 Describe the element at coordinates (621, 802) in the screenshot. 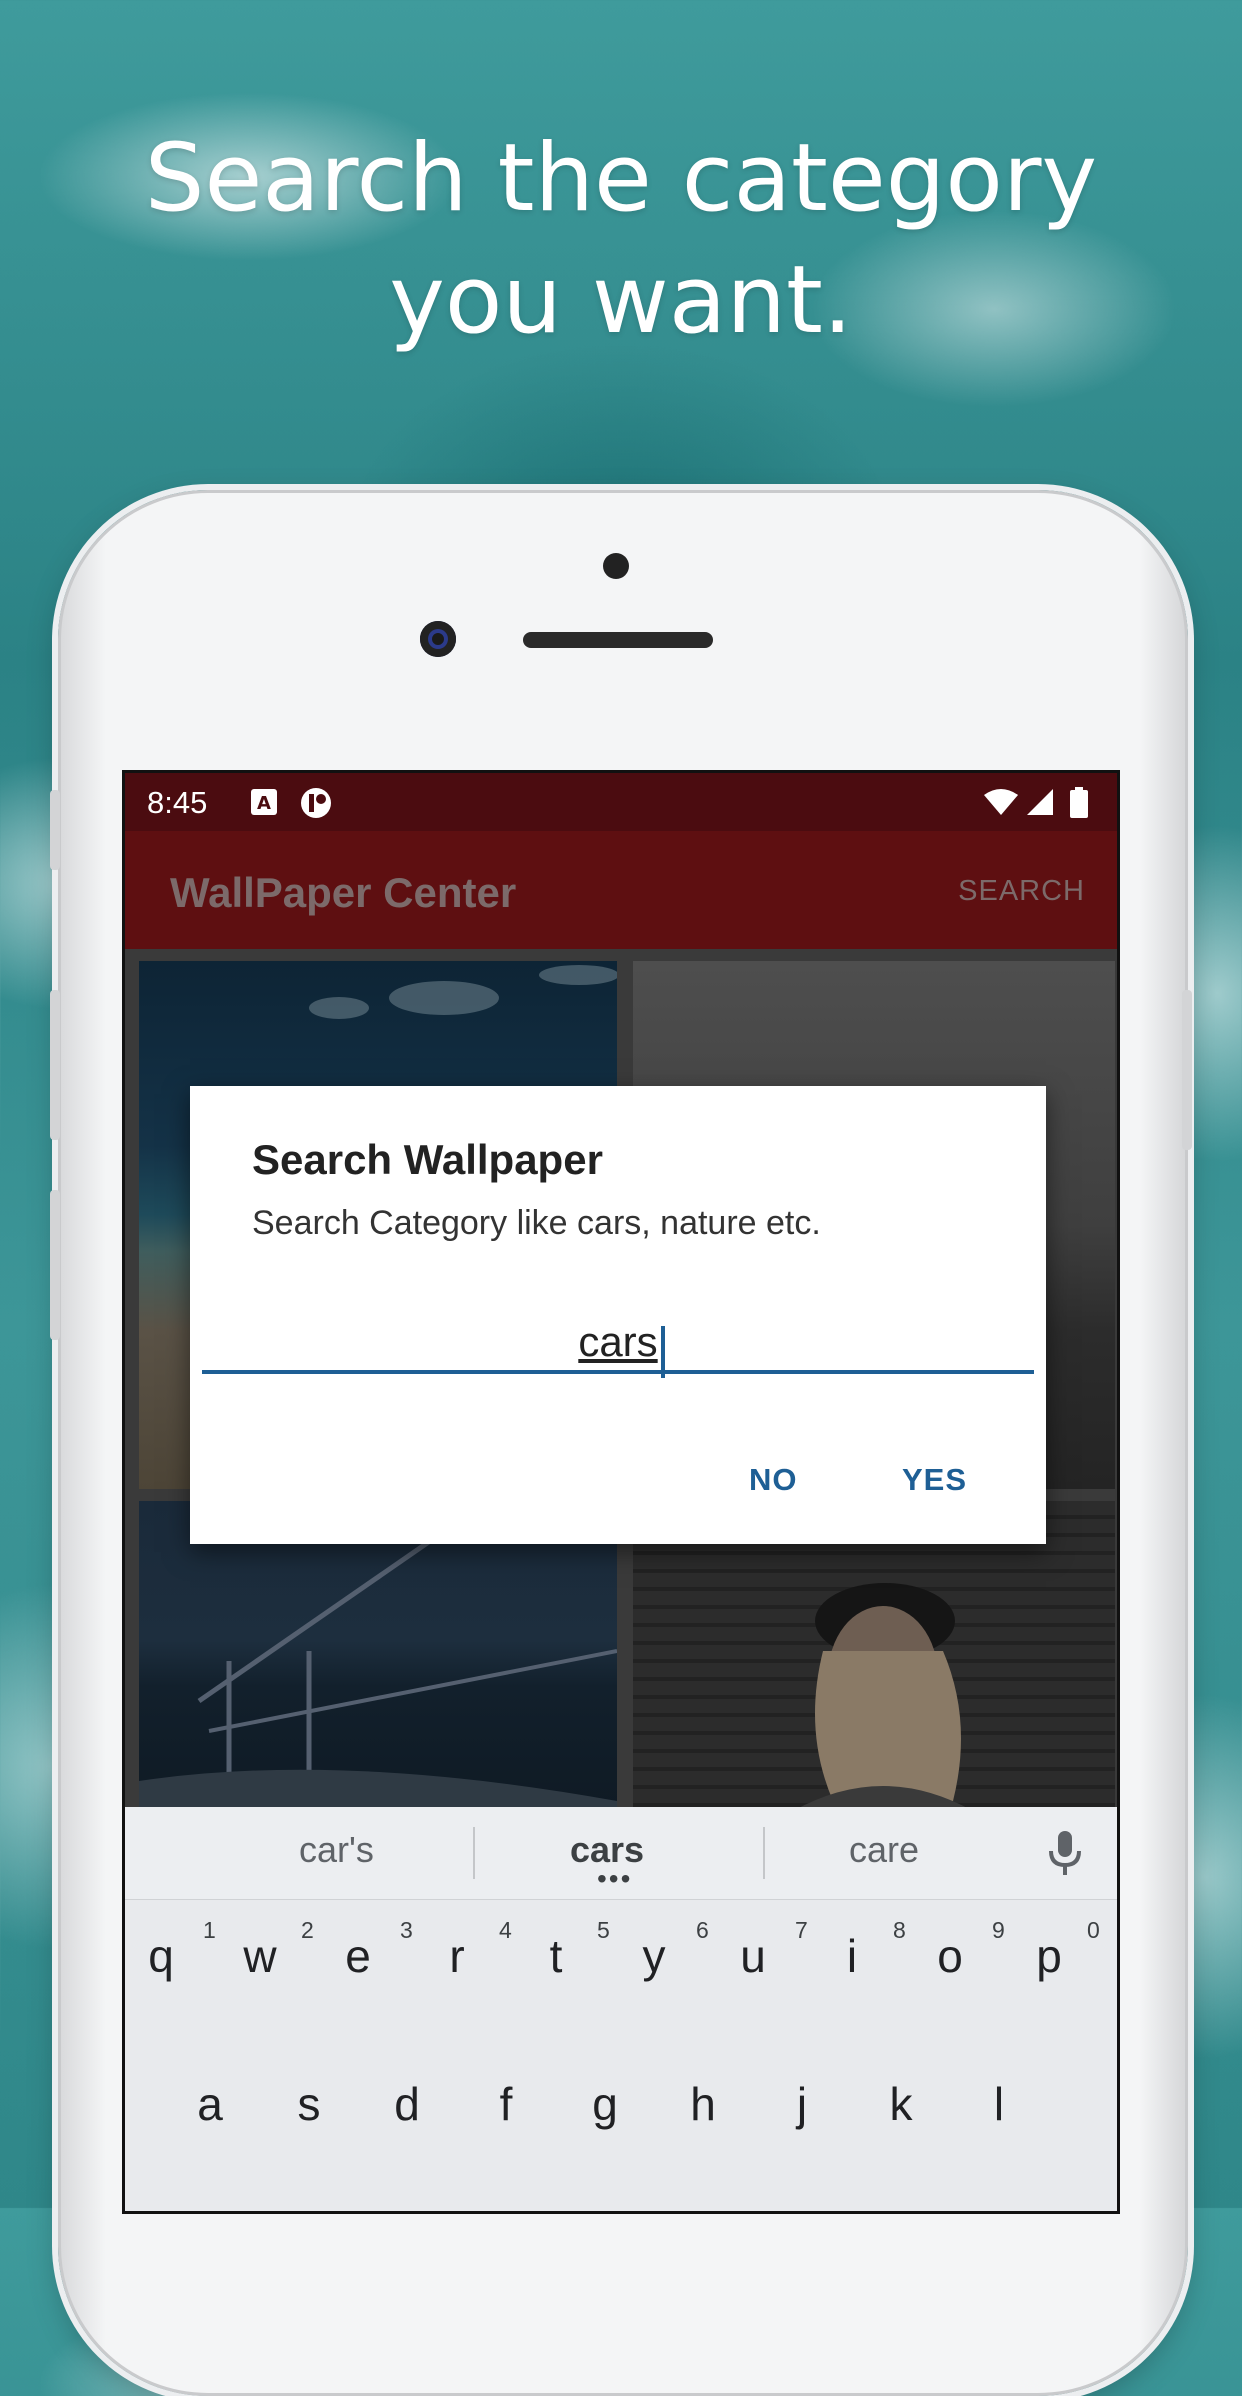

I see `status-bar: 8:45 A` at that location.